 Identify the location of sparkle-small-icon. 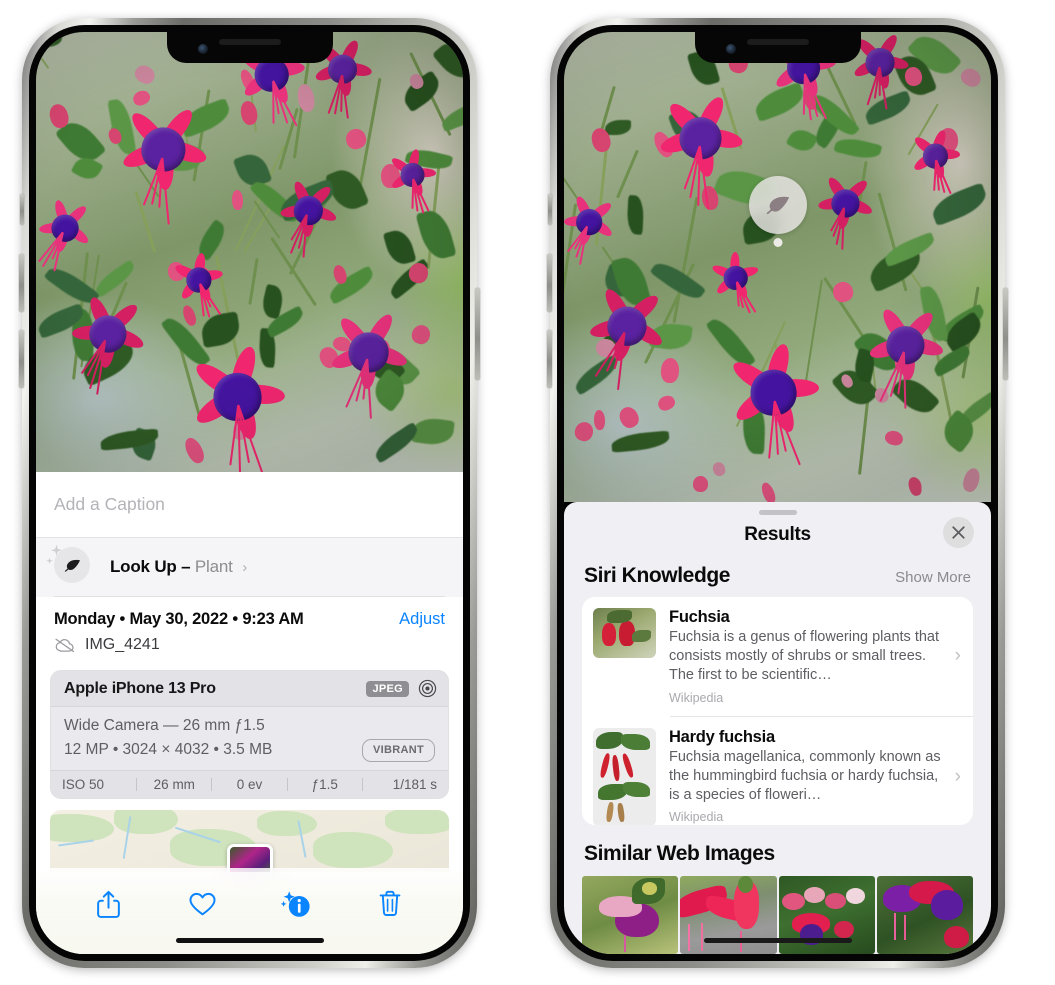
(49, 561).